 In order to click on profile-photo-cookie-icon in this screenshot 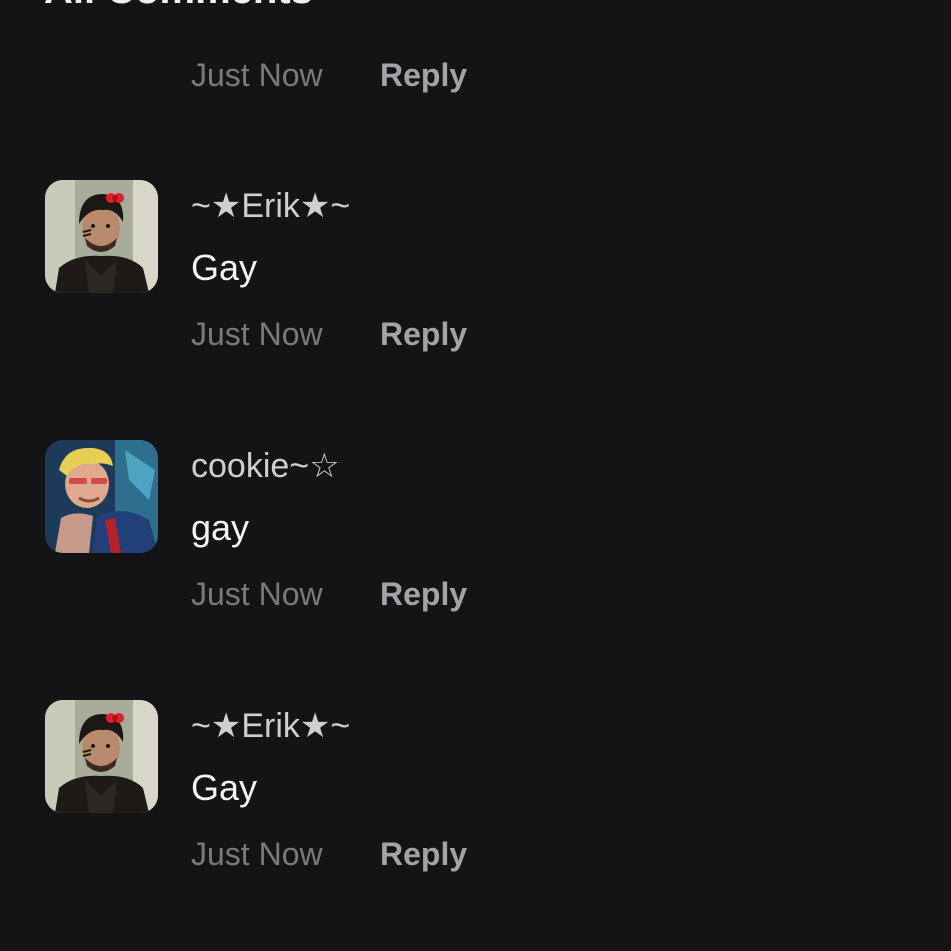, I will do `click(101, 496)`.